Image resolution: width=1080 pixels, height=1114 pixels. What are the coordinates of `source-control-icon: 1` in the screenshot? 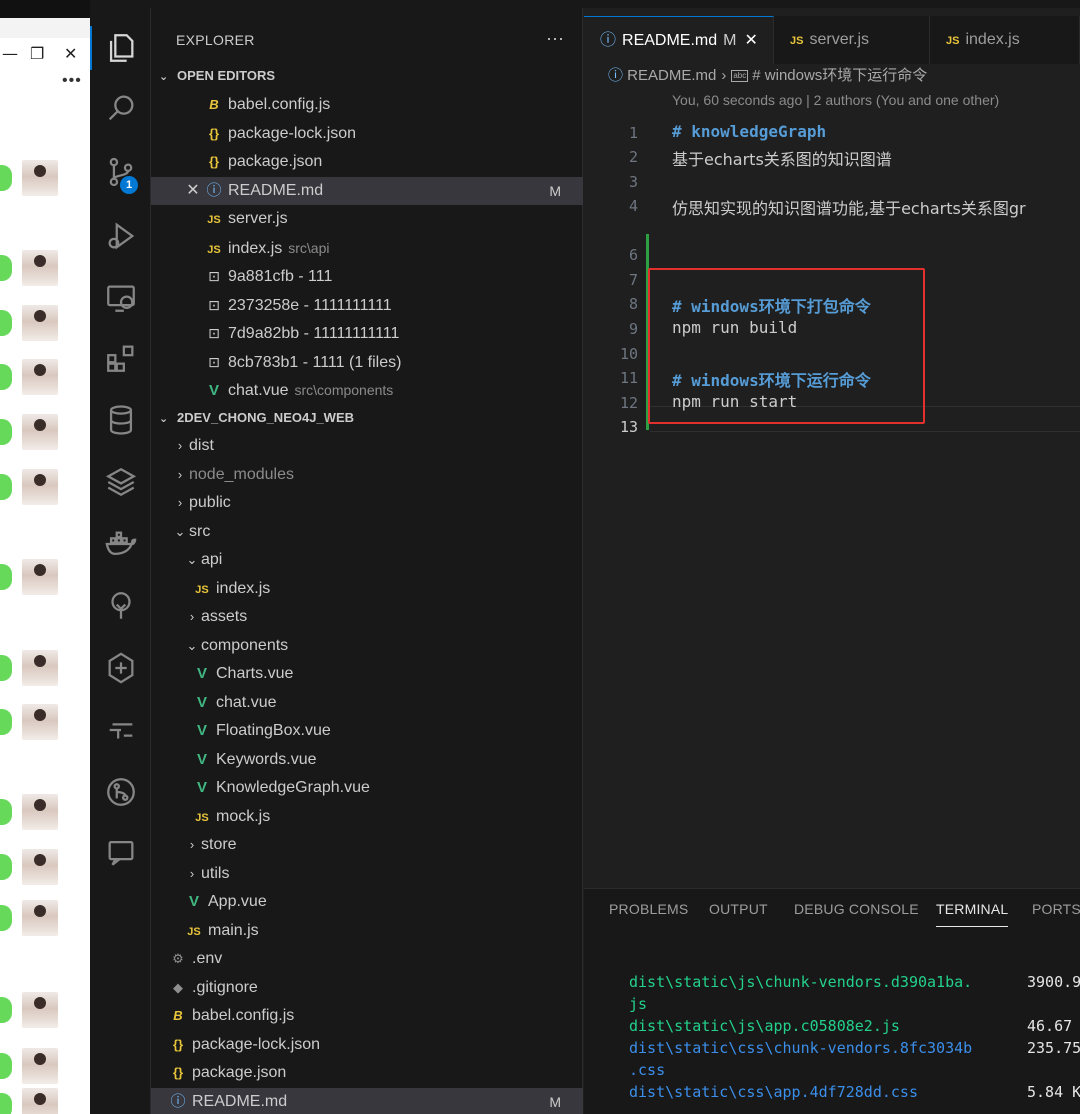 It's located at (120, 172).